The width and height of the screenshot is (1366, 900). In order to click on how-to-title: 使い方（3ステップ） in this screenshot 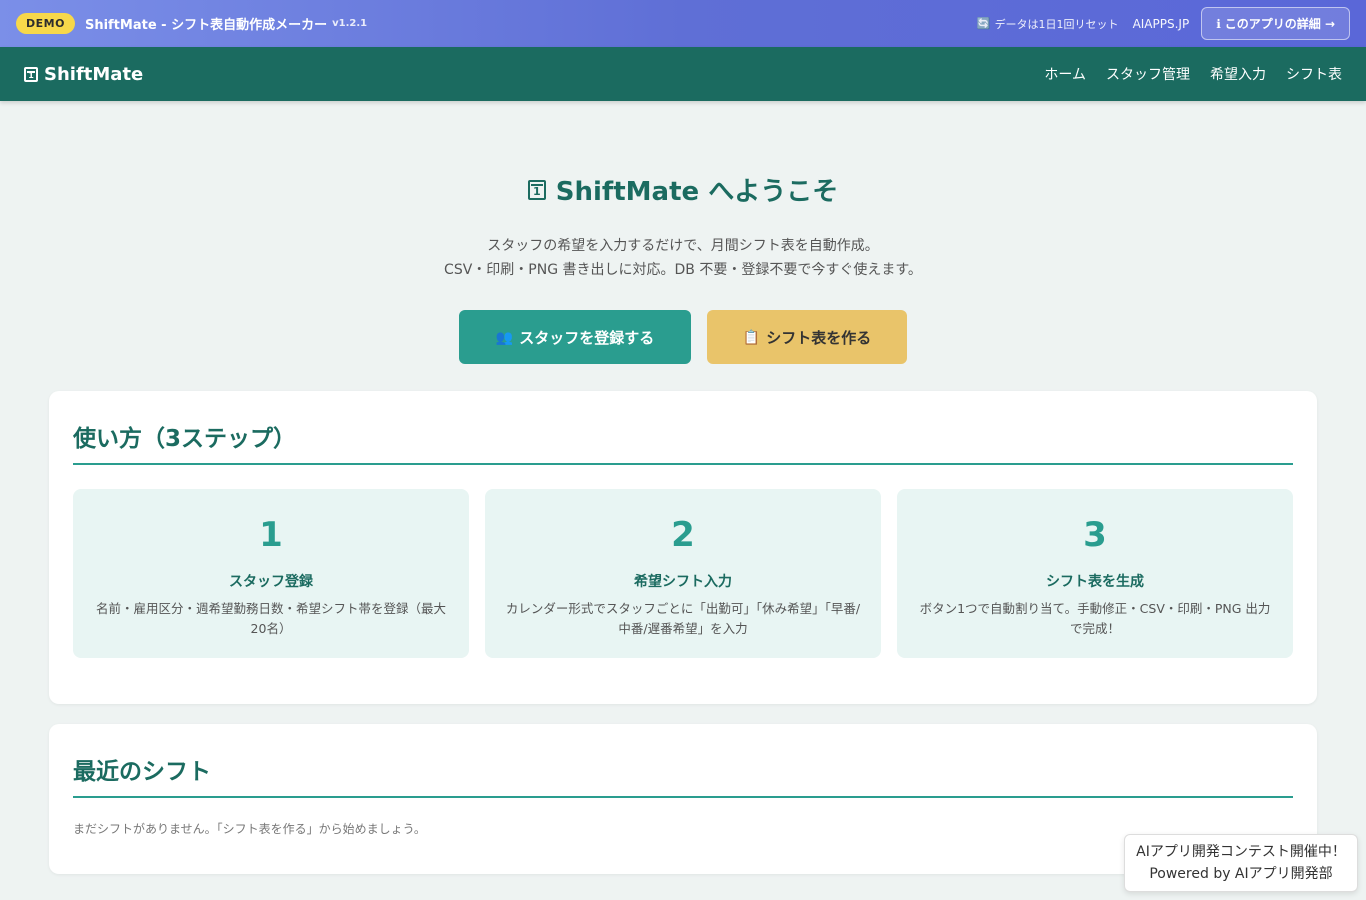, I will do `click(683, 428)`.